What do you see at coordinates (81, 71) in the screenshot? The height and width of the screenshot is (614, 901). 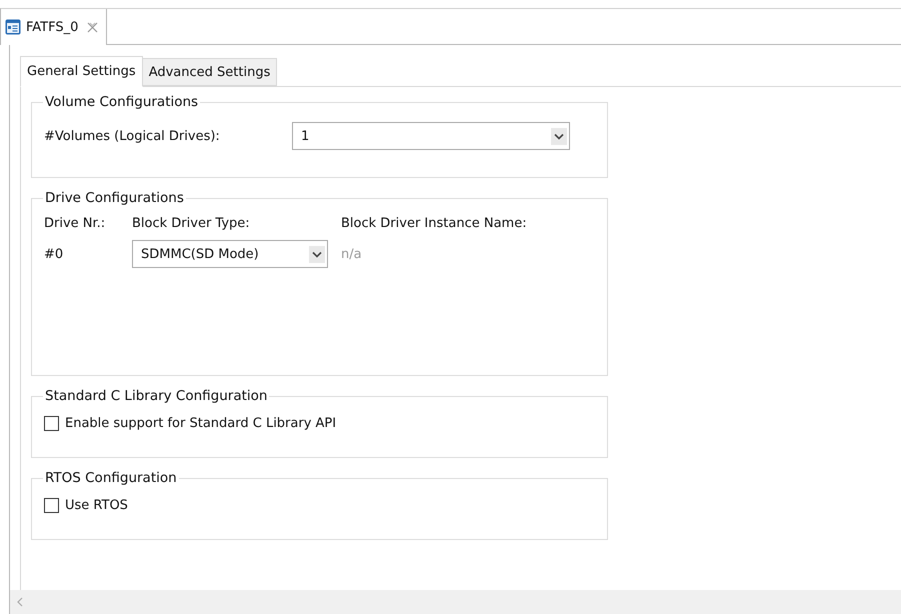 I see `settings-tab: General Settings` at bounding box center [81, 71].